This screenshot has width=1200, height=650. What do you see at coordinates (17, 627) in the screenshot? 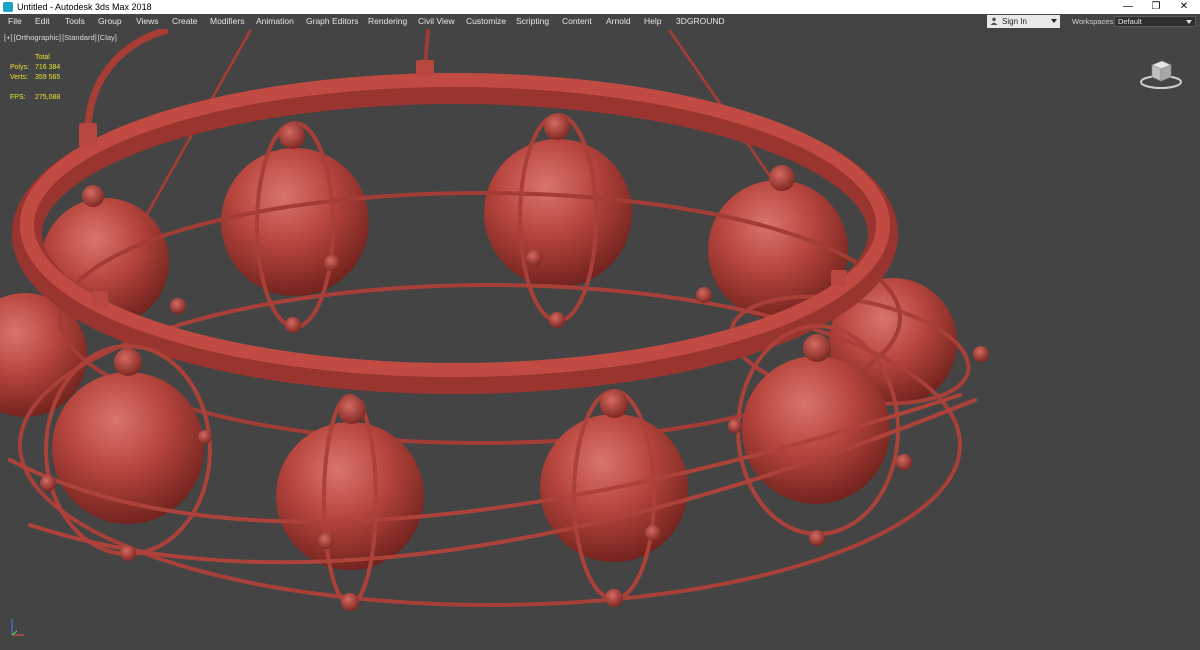
I see `axis-tripod-icon` at bounding box center [17, 627].